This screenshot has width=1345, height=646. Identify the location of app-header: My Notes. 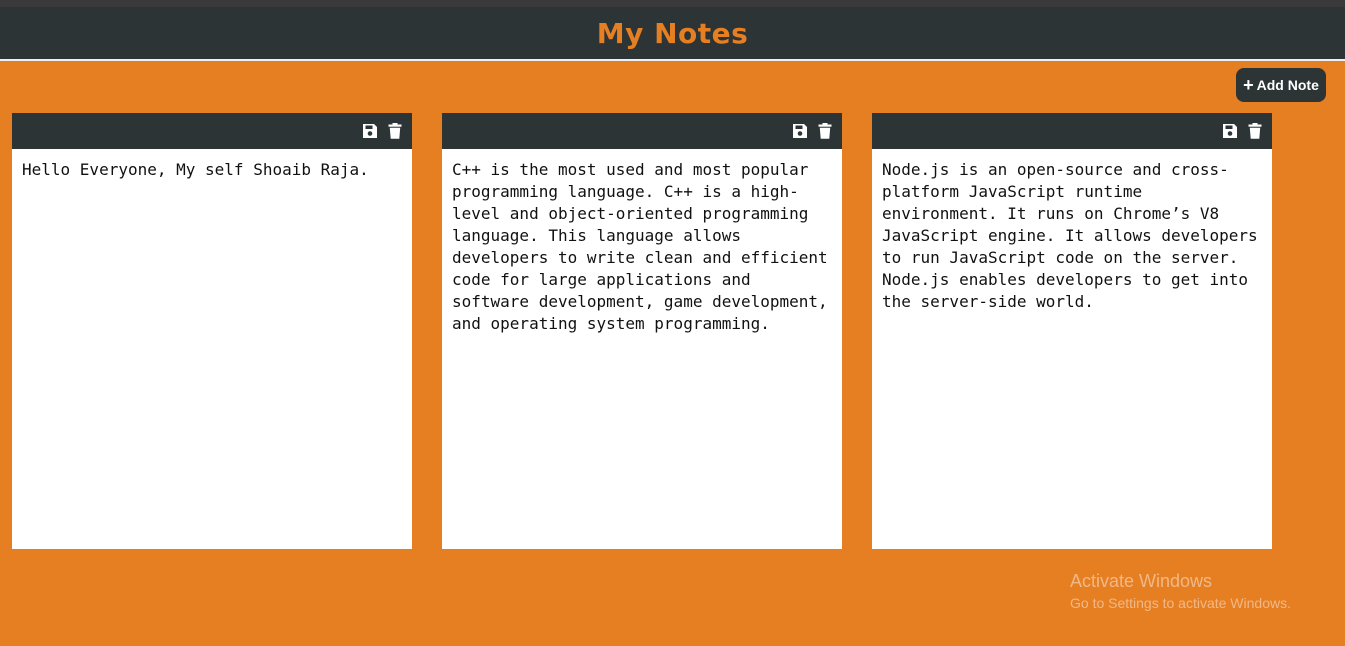
(672, 34).